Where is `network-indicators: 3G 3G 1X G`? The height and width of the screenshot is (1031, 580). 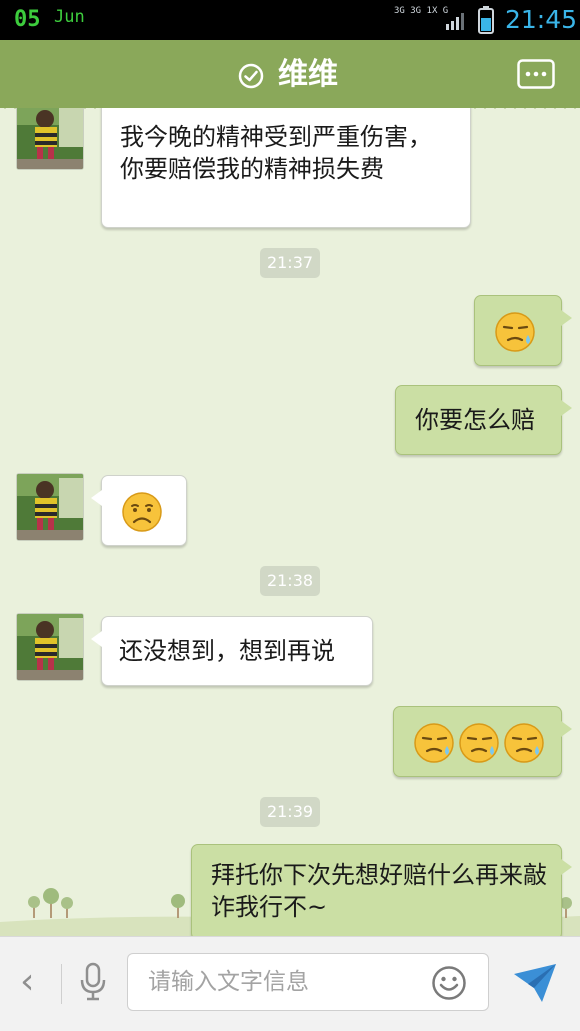 network-indicators: 3G 3G 1X G is located at coordinates (421, 11).